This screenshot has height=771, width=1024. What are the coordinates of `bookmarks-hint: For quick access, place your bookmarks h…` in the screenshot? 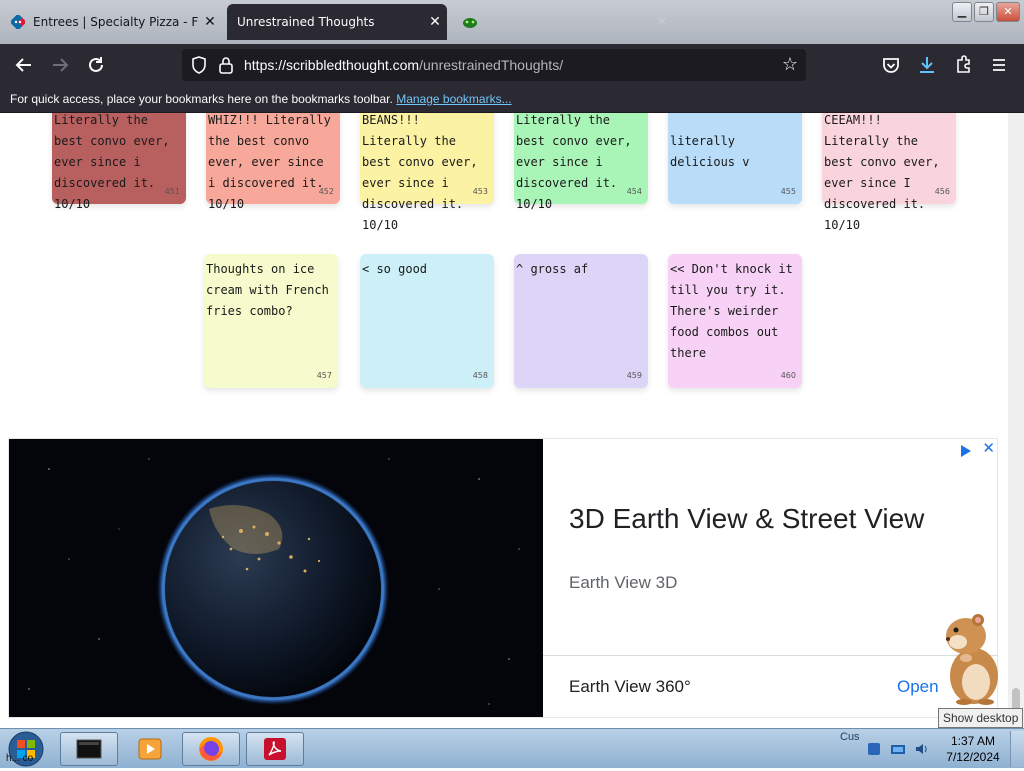 It's located at (201, 99).